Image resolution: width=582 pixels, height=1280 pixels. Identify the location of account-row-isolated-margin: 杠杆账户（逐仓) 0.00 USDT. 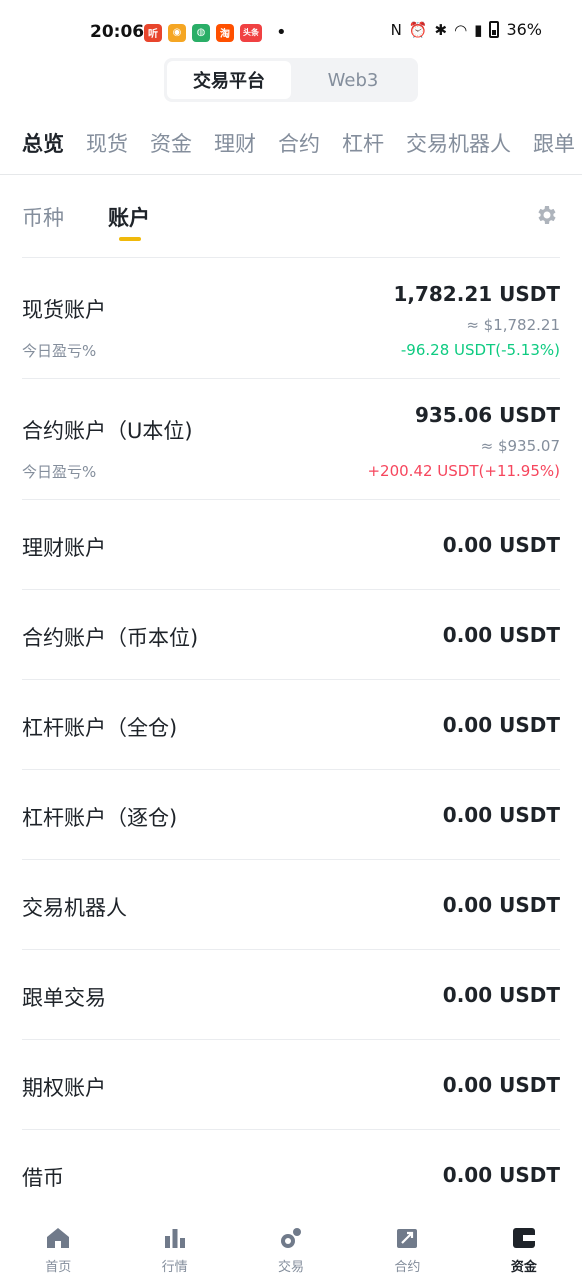
(291, 814).